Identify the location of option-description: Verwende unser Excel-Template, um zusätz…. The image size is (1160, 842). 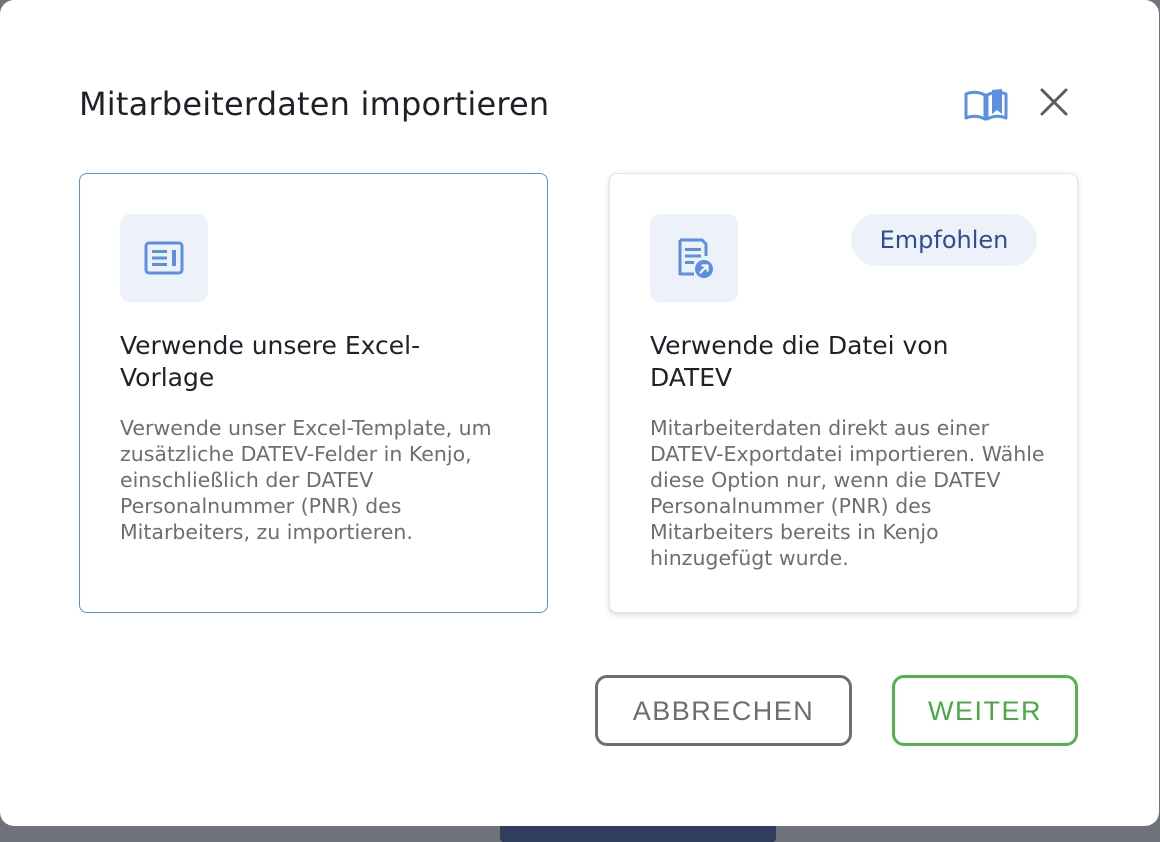
(306, 480).